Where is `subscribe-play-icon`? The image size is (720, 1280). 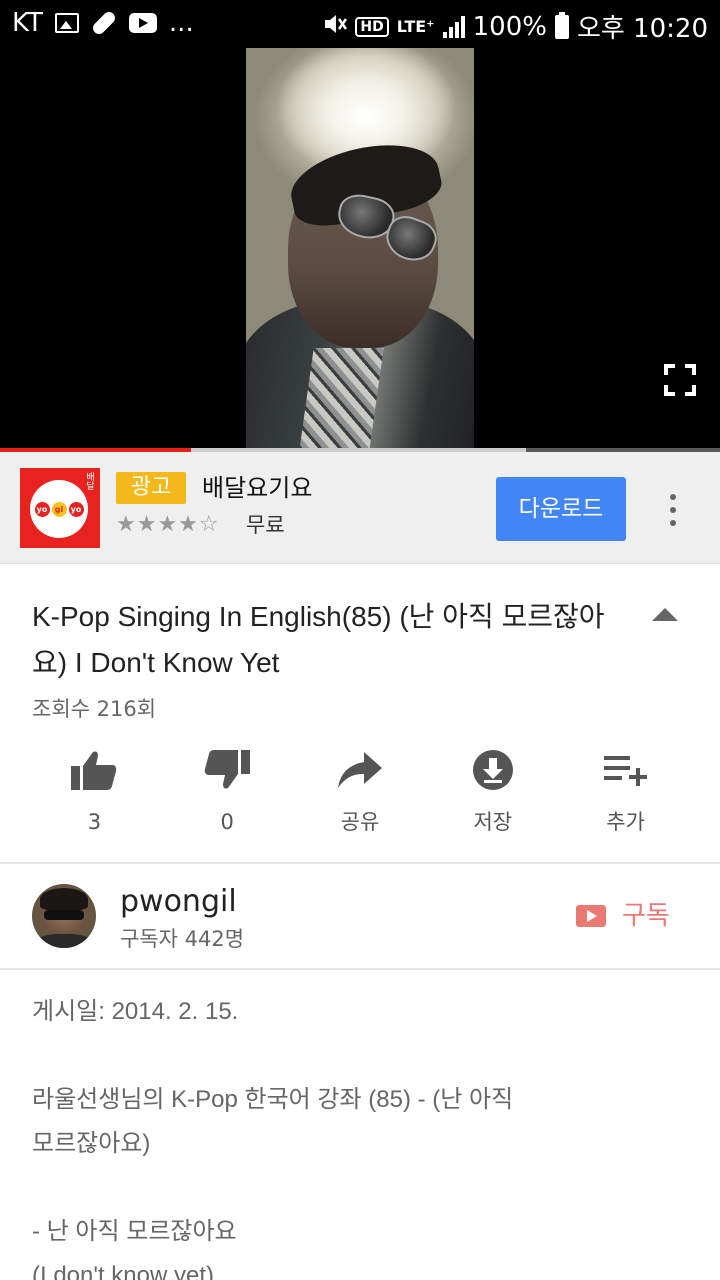
subscribe-play-icon is located at coordinates (591, 916).